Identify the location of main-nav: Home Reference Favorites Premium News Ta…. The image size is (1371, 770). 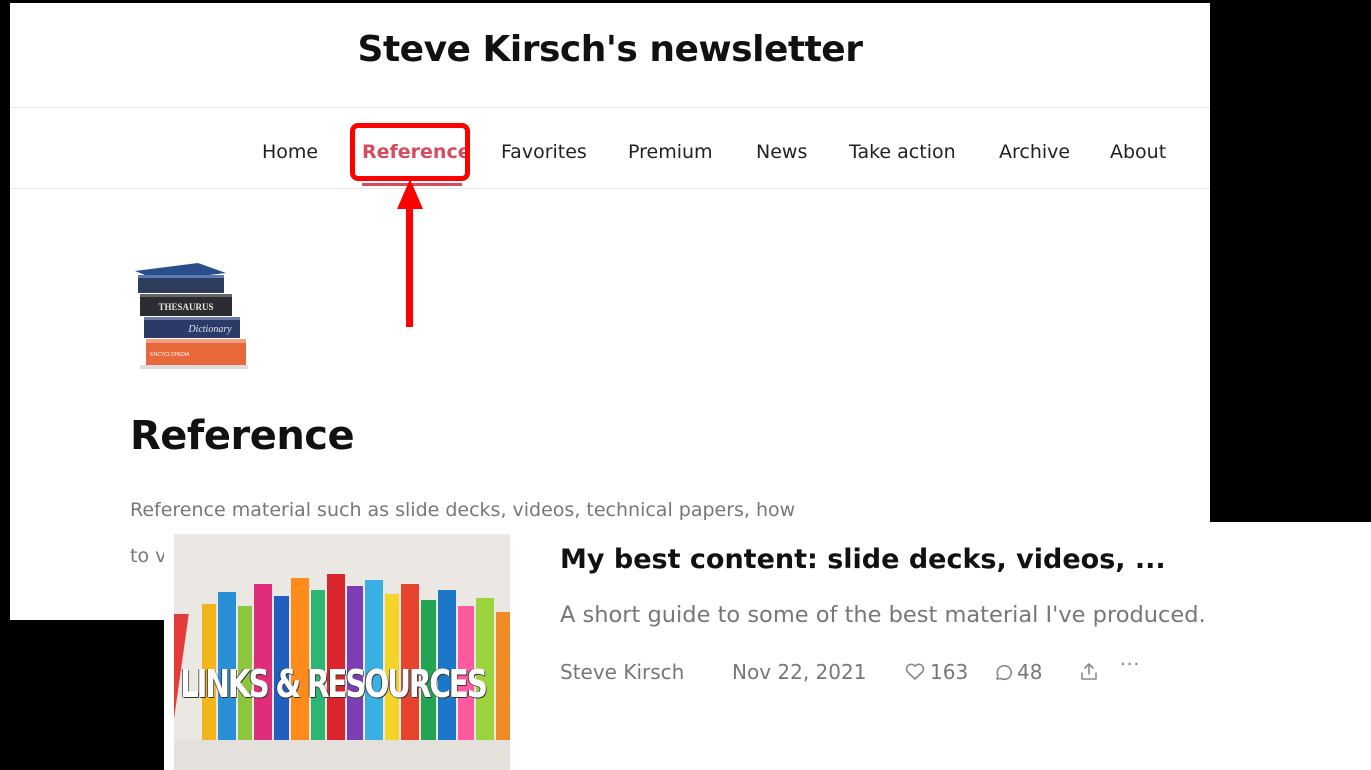
(610, 153).